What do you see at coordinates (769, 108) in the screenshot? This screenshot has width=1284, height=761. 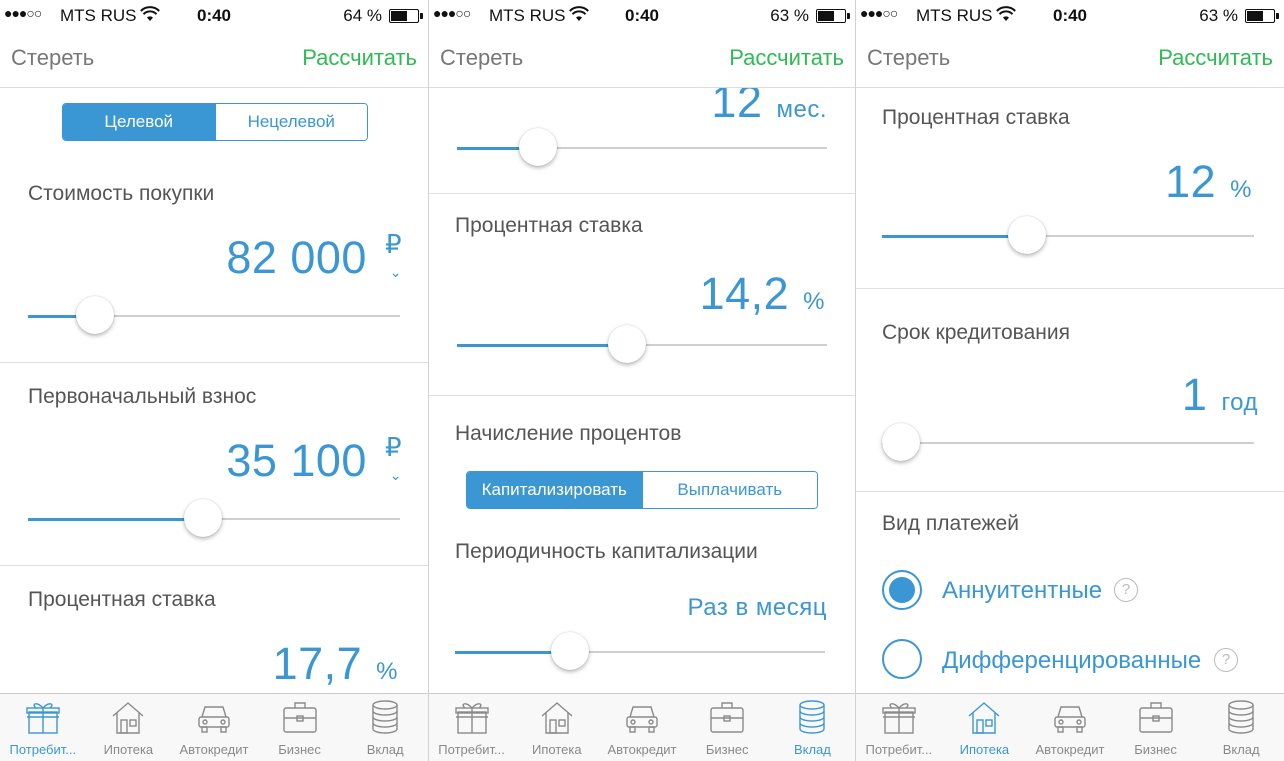 I see `term-value: 12 мес.` at bounding box center [769, 108].